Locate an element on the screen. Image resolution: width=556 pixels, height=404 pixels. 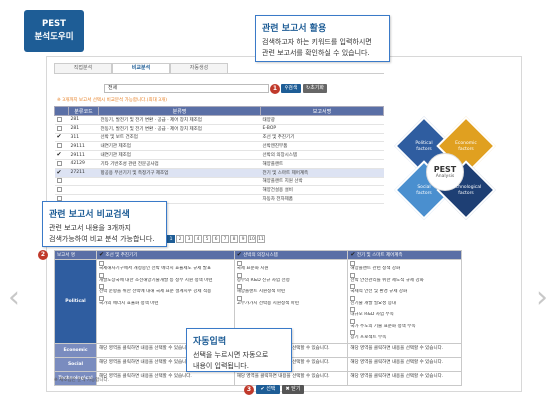
row-name: 내연기관 제조업 is located at coordinates (179, 146).